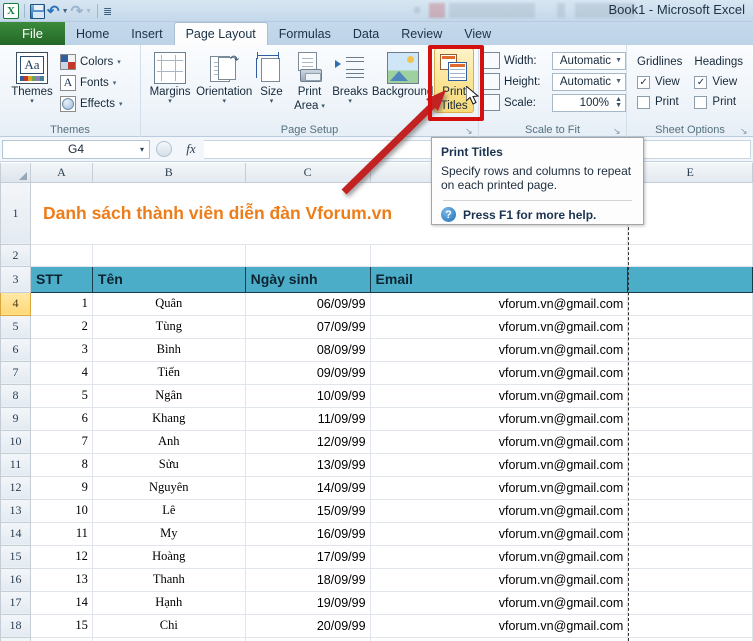  What do you see at coordinates (88, 11) in the screenshot?
I see `redo-dropdown-icon: ▼` at bounding box center [88, 11].